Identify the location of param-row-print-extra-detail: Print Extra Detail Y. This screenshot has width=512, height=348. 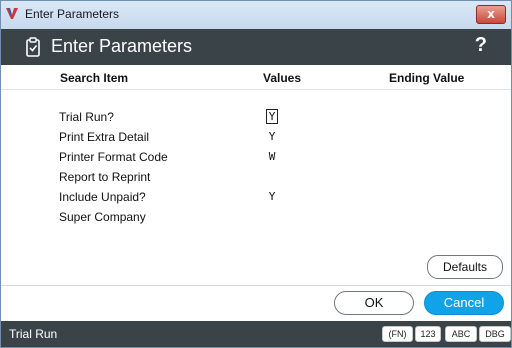
(256, 138).